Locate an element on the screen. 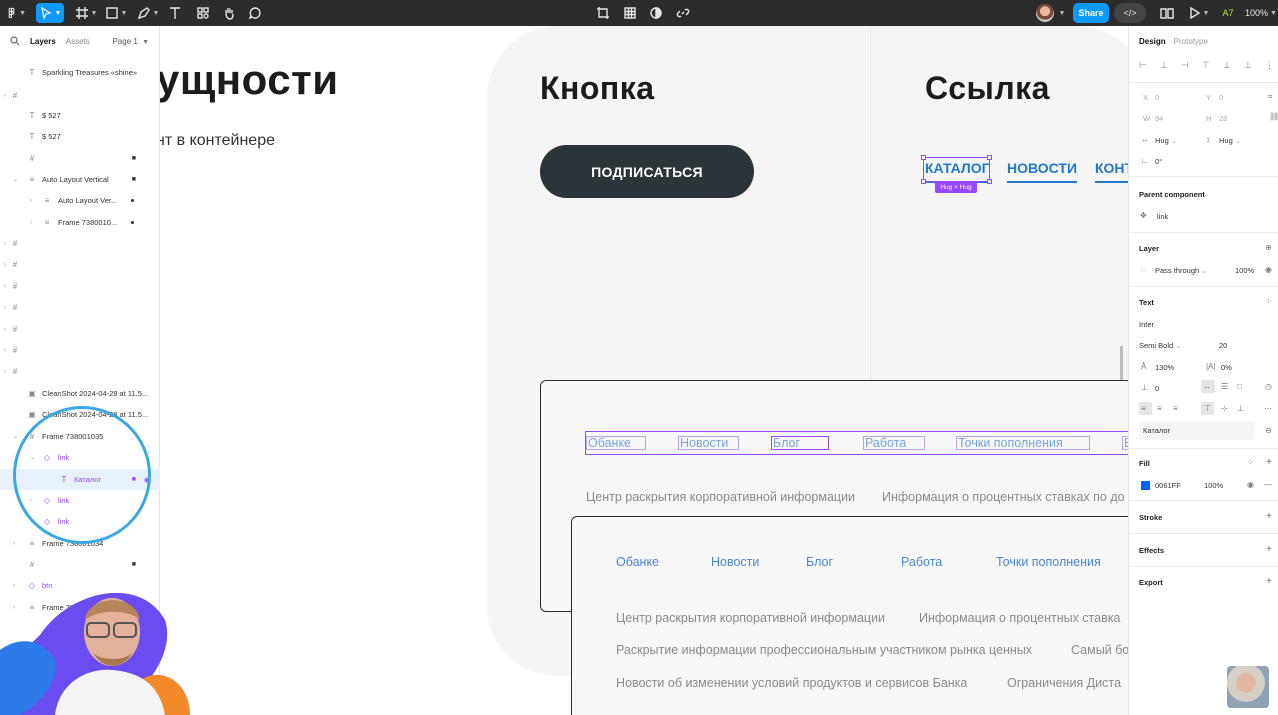 The height and width of the screenshot is (715, 1278). info-link: Самый бо is located at coordinates (1099, 650).